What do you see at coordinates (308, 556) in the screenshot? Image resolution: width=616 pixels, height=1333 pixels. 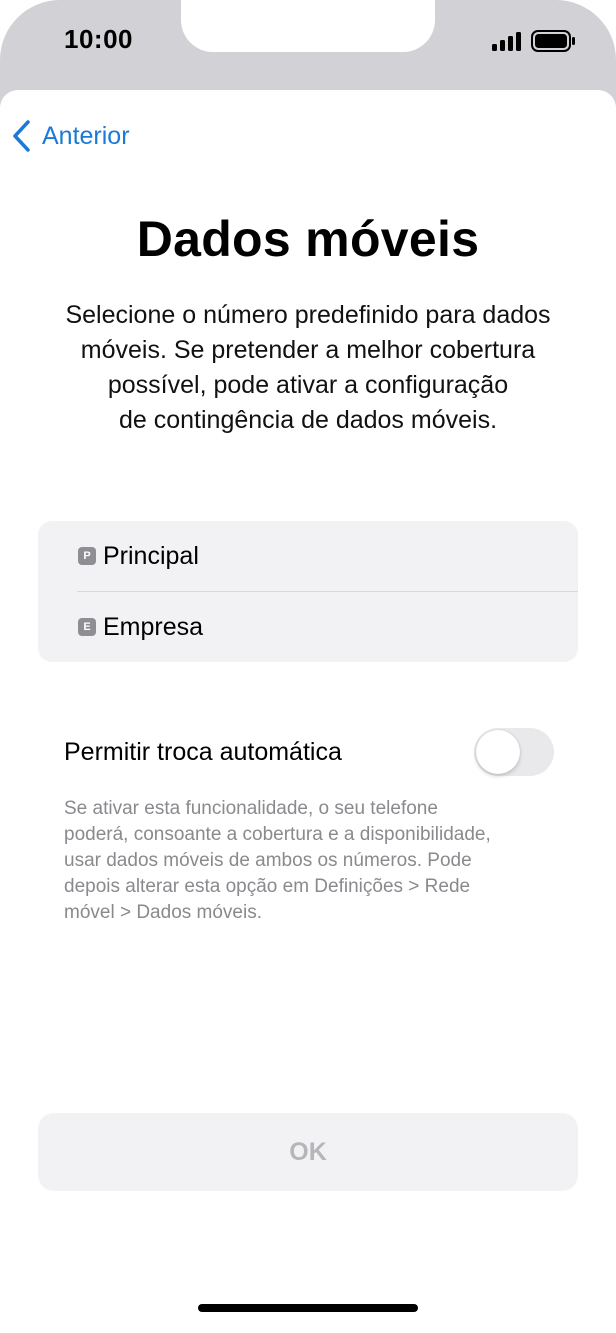 I see `line-option-principal: P Principal` at bounding box center [308, 556].